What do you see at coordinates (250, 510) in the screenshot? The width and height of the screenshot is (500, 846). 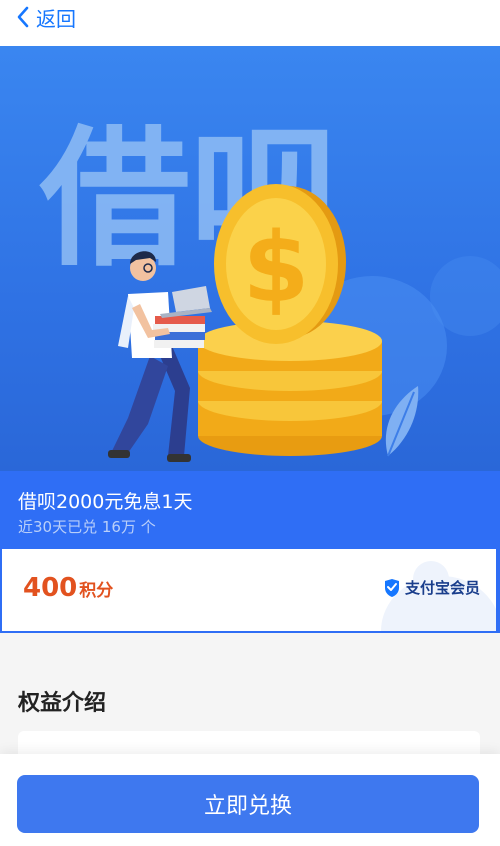 I see `product-info: 借呗2000元免息1天 近30天已兑 16万 个` at bounding box center [250, 510].